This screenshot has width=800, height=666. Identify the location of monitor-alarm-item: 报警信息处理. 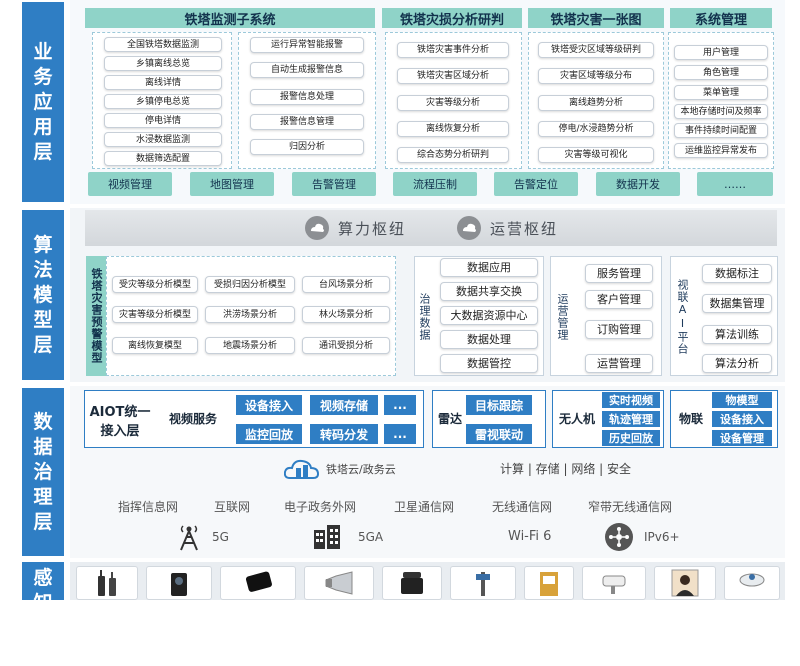
(307, 97).